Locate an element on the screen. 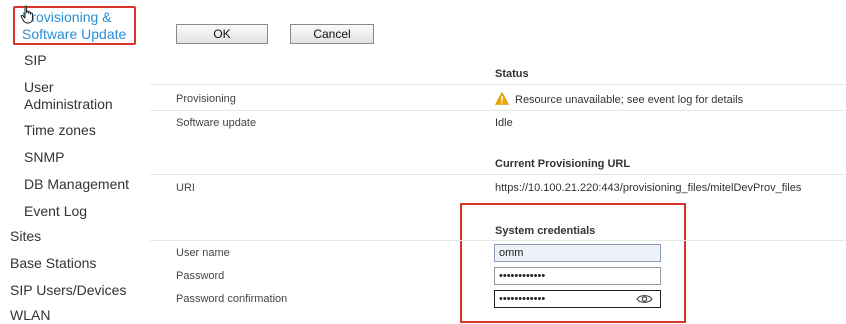 The height and width of the screenshot is (324, 846). password-label: Password is located at coordinates (200, 276).